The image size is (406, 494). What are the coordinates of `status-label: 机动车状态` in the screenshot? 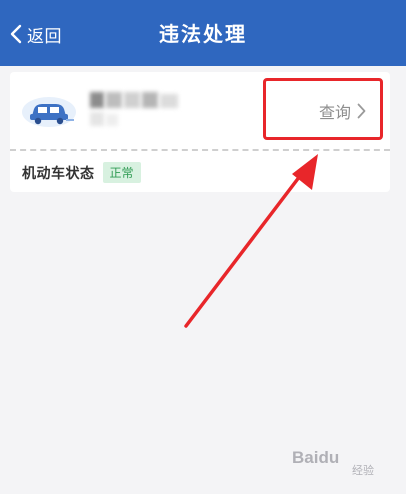 It's located at (58, 173).